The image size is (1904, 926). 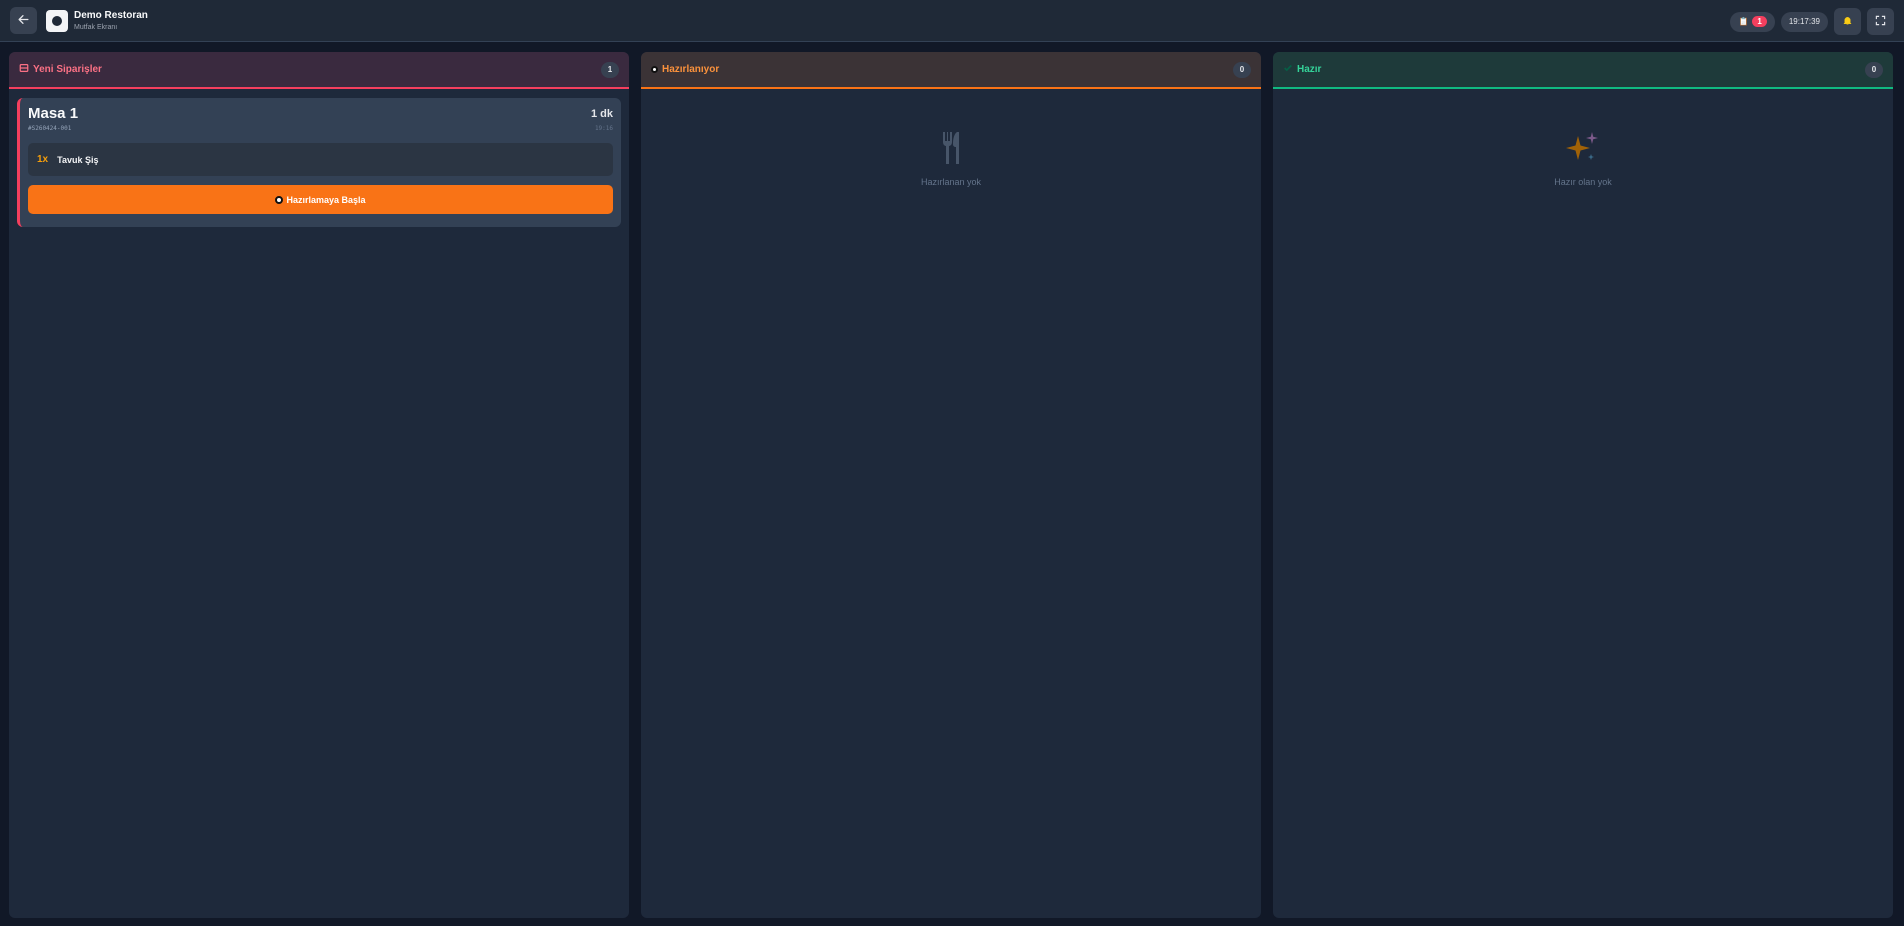 What do you see at coordinates (691, 69) in the screenshot?
I see `column-title: Hazırlanıyor` at bounding box center [691, 69].